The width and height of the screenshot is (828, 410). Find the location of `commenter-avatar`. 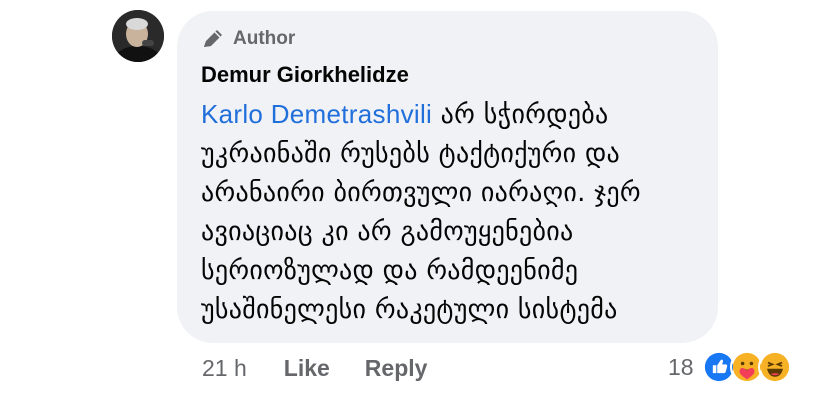

commenter-avatar is located at coordinates (138, 36).